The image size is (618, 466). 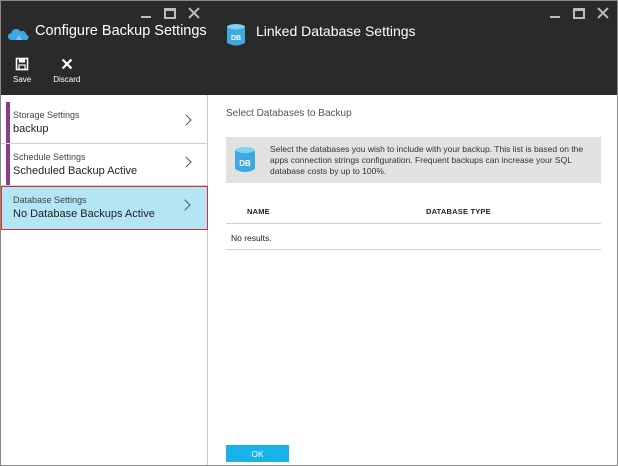 I want to click on setting-value: Scheduled Backup Active, so click(x=75, y=171).